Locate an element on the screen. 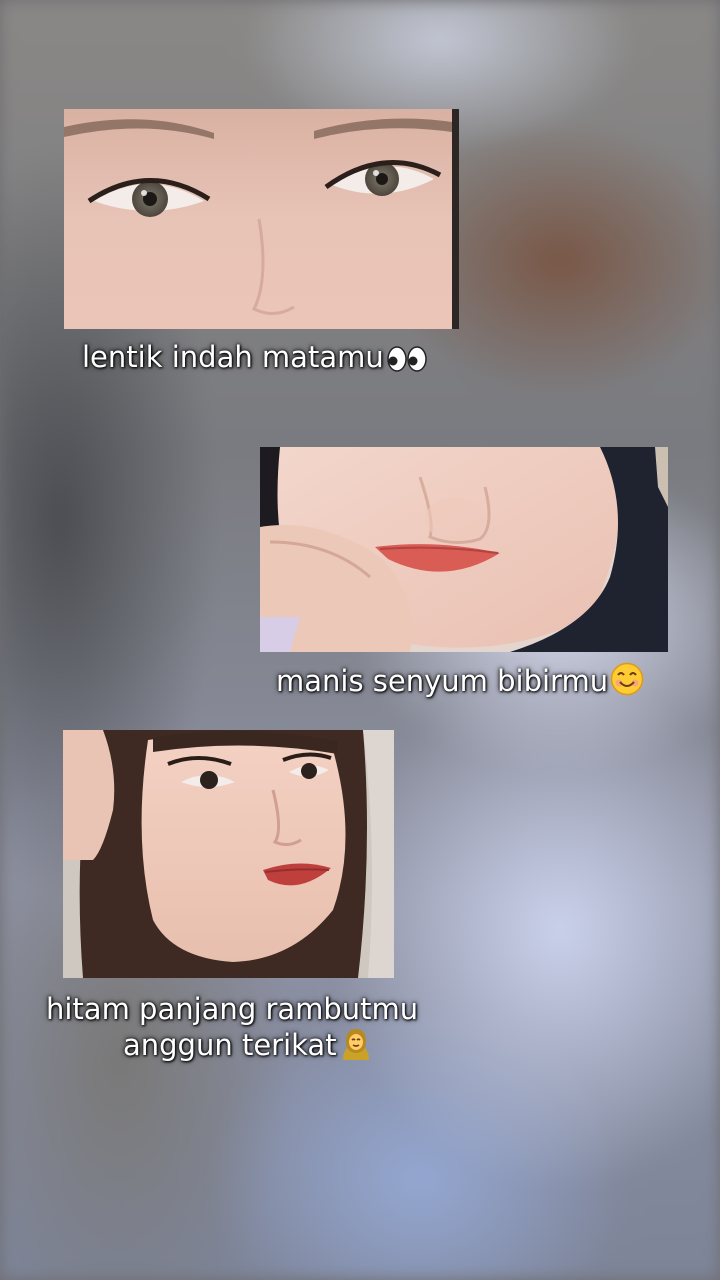  eyes-caption-text: lentik indah matamu is located at coordinates (233, 357).